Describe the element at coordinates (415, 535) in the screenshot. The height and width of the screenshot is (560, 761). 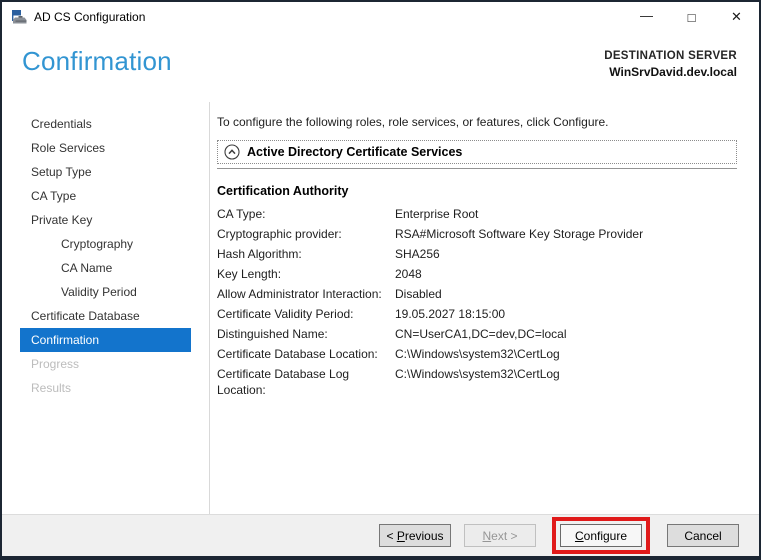
I see `previous-button: < Previous` at that location.